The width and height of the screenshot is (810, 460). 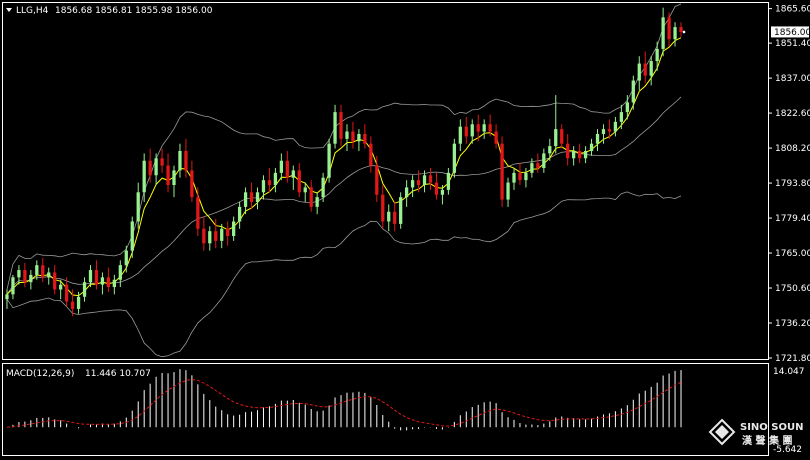 What do you see at coordinates (40, 374) in the screenshot?
I see `macd-label: MACD(12,26,9)` at bounding box center [40, 374].